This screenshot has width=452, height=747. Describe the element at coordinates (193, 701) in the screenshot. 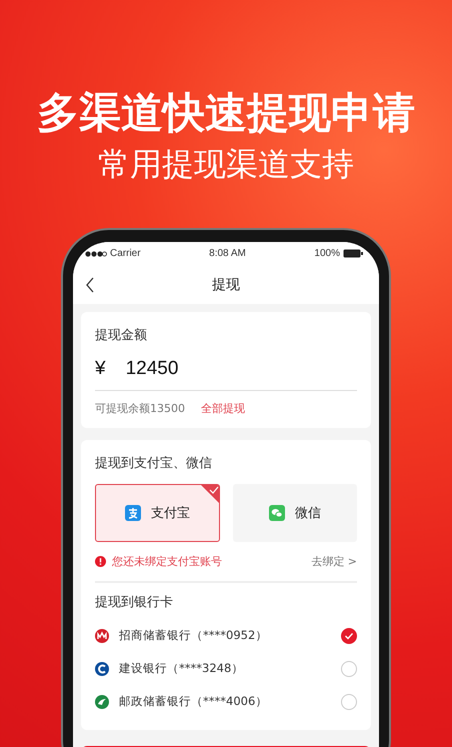

I see `bank-name: 邮政储蓄银行（****4006）` at that location.